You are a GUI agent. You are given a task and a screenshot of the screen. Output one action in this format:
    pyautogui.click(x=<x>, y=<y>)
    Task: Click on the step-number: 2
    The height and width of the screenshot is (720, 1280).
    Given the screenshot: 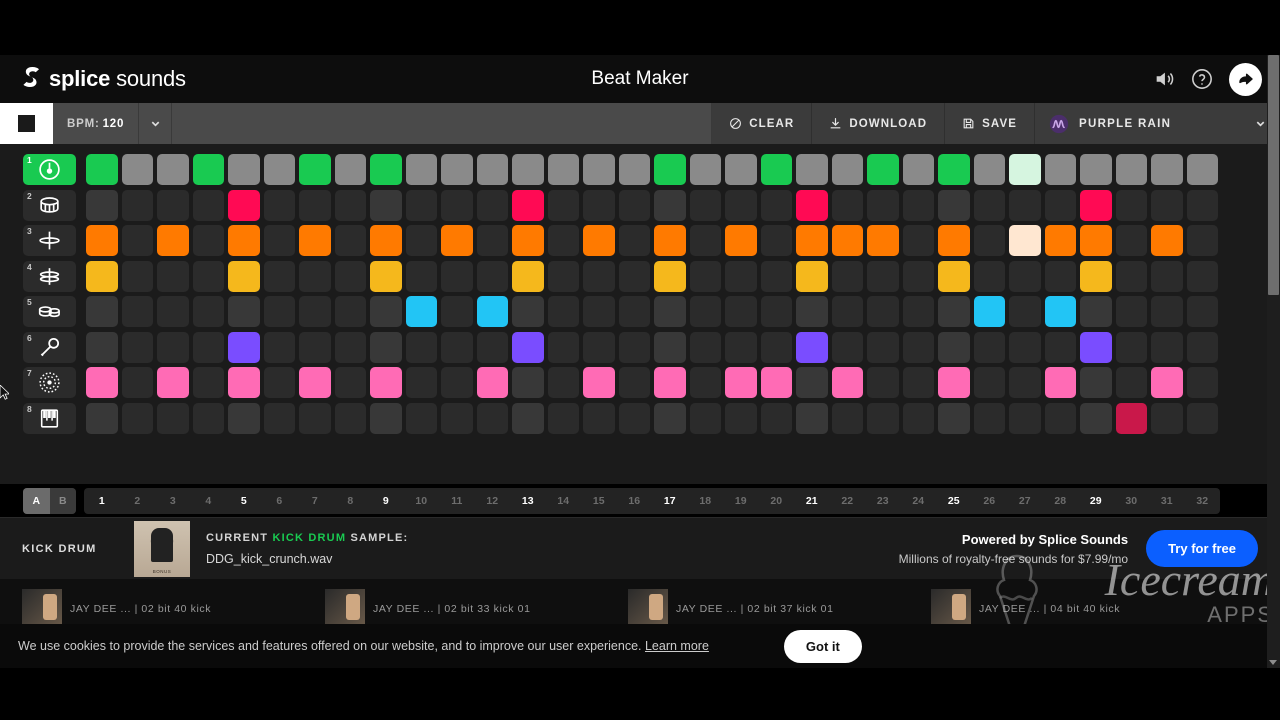 What is the action you would take?
    pyautogui.click(x=138, y=501)
    